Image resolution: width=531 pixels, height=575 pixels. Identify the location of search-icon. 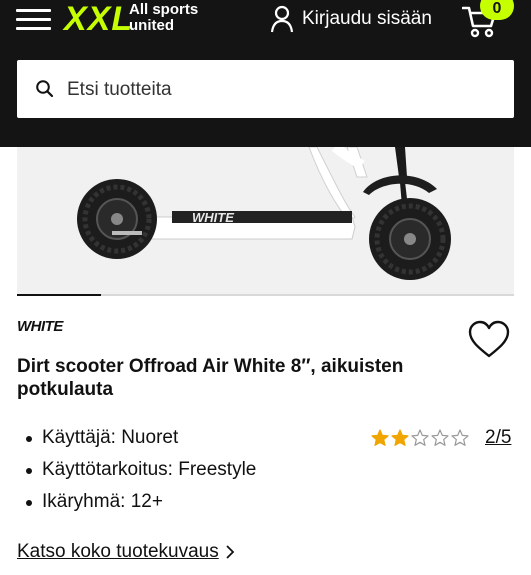
(45, 89).